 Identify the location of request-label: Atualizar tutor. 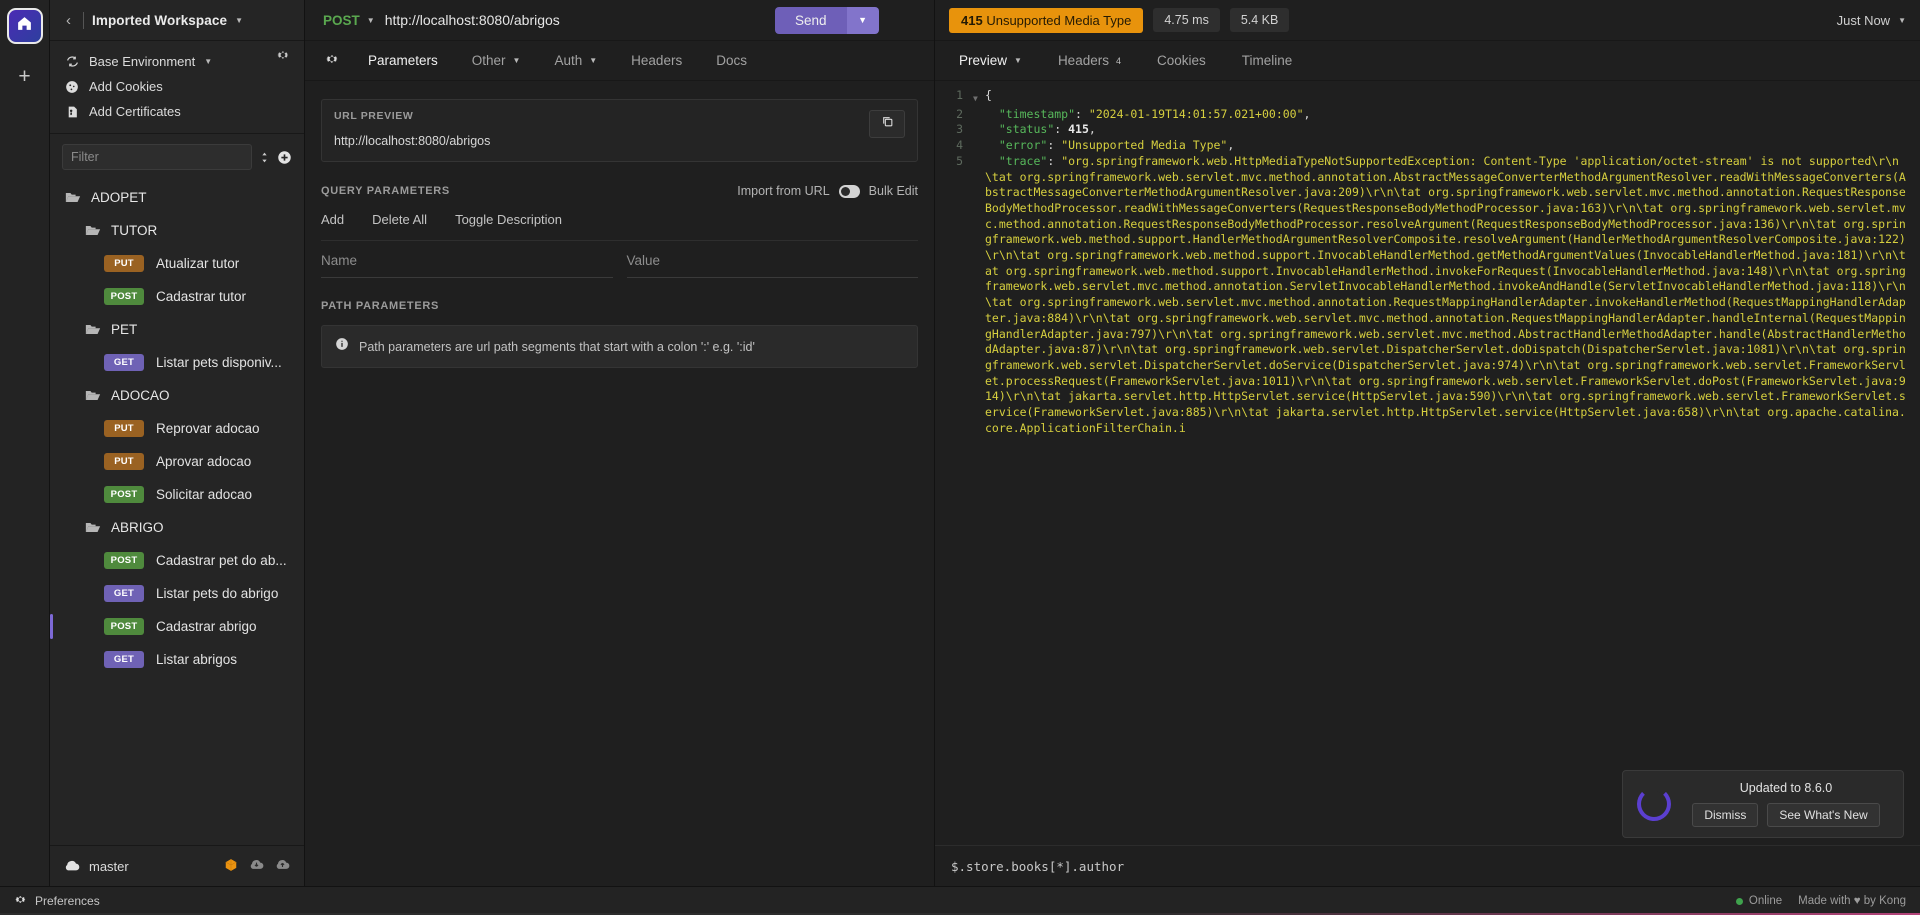
(198, 263).